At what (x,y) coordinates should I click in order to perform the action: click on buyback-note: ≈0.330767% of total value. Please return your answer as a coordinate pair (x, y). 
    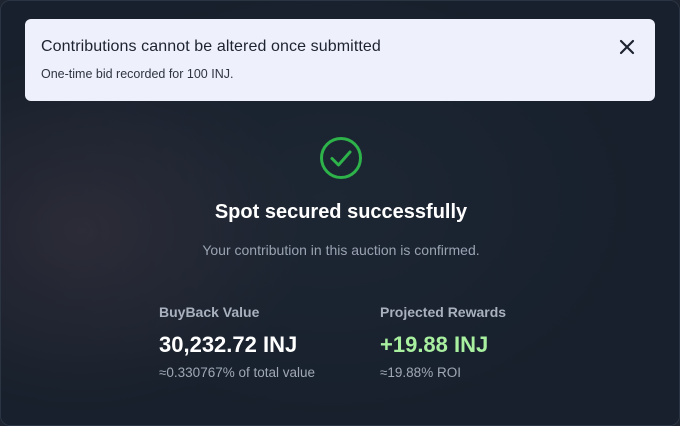
    Looking at the image, I should click on (237, 372).